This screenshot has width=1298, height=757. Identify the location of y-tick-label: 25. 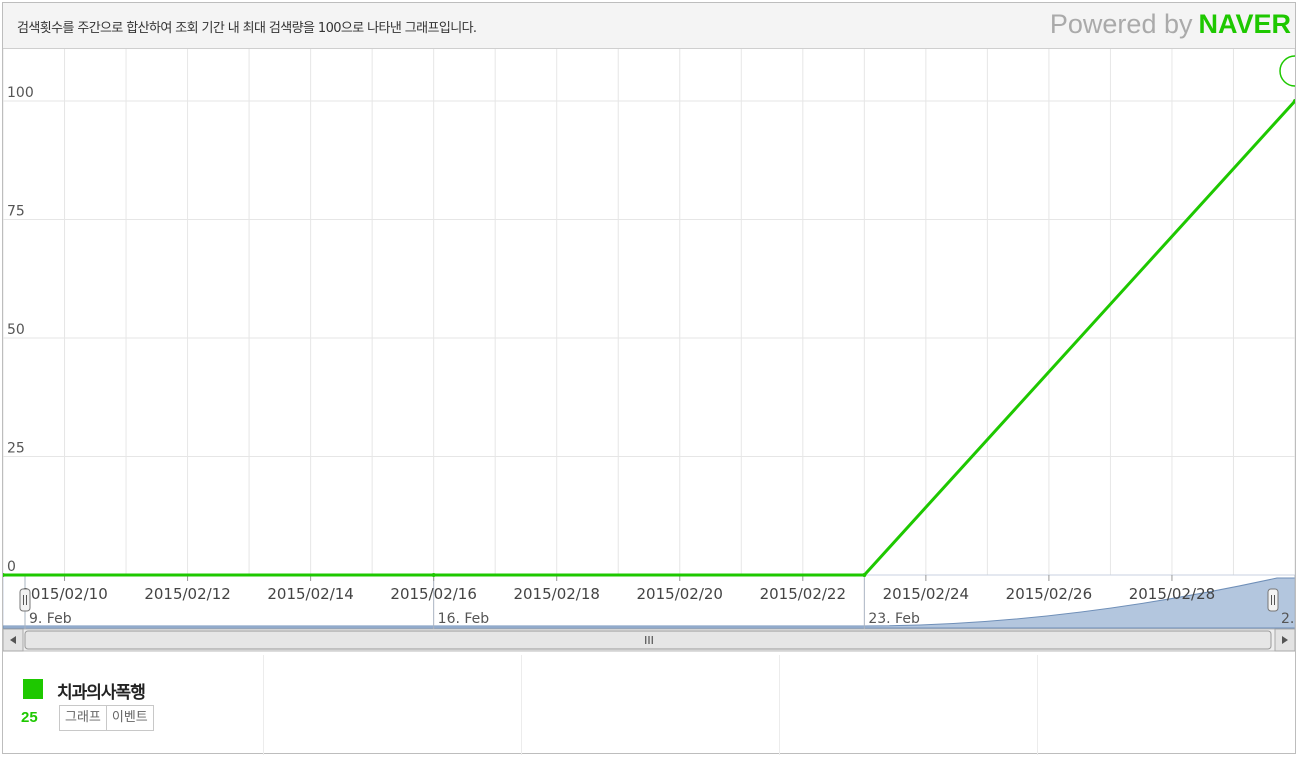
(16, 449).